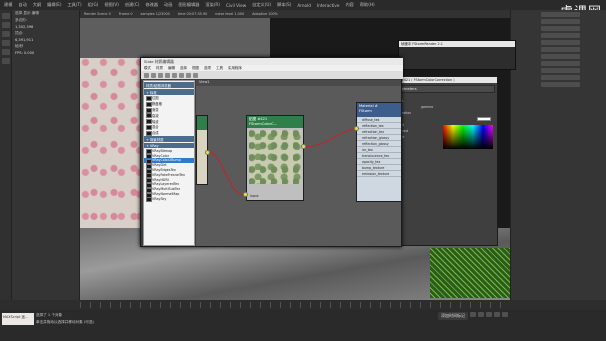  Describe the element at coordinates (169, 133) in the screenshot. I see `browser-item: 合成` at that location.